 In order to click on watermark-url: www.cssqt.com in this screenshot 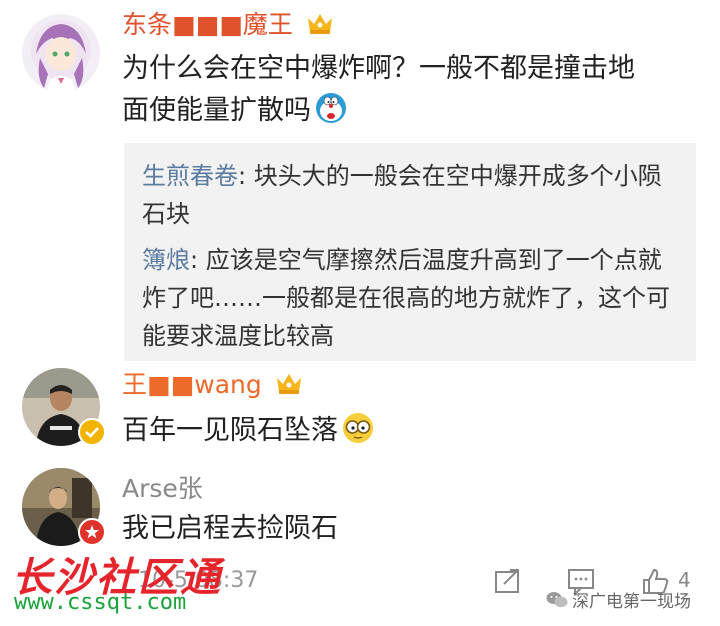, I will do `click(100, 602)`.